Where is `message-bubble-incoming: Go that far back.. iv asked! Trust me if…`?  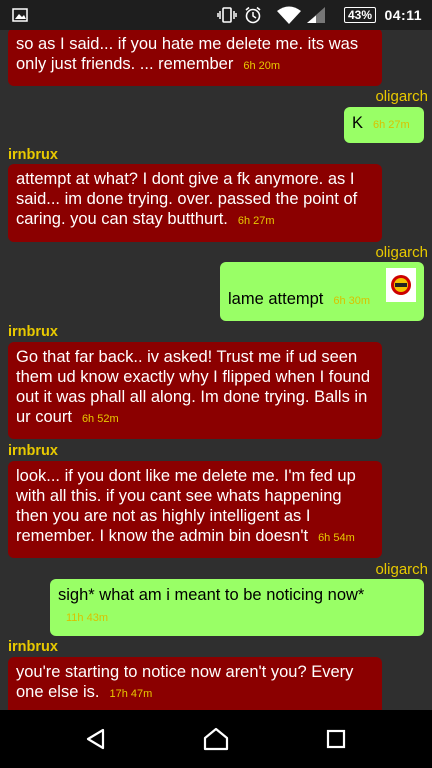 message-bubble-incoming: Go that far back.. iv asked! Trust me if… is located at coordinates (195, 390).